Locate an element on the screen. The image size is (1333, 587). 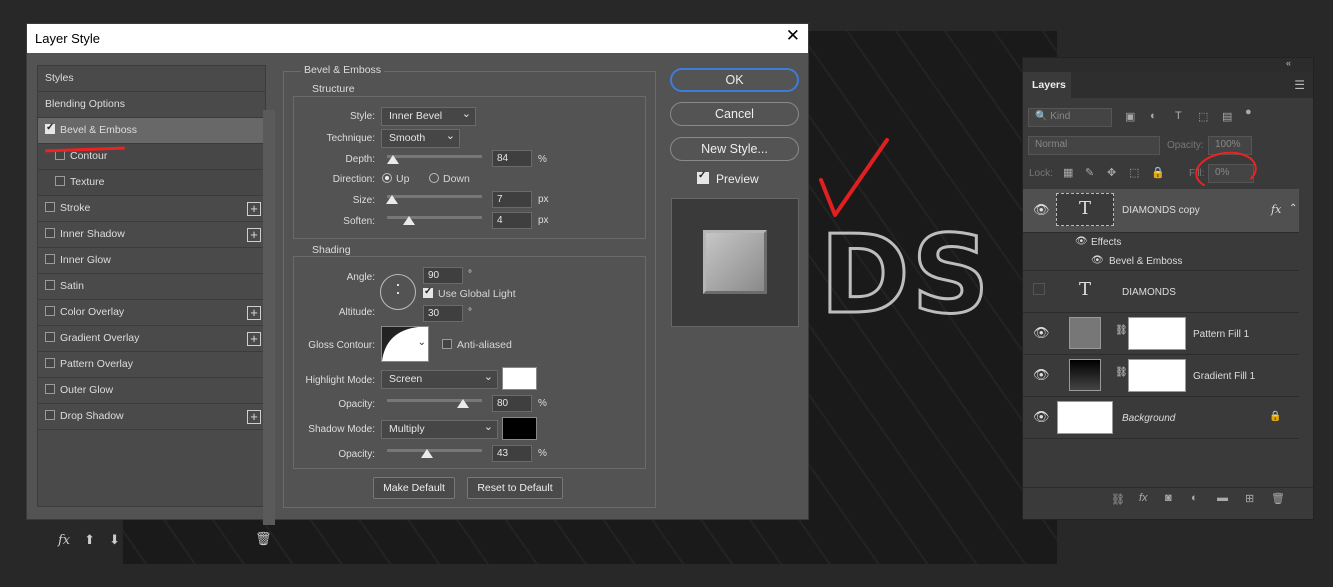
layer-diamonds: T DIAMONDS is located at coordinates (1161, 292).